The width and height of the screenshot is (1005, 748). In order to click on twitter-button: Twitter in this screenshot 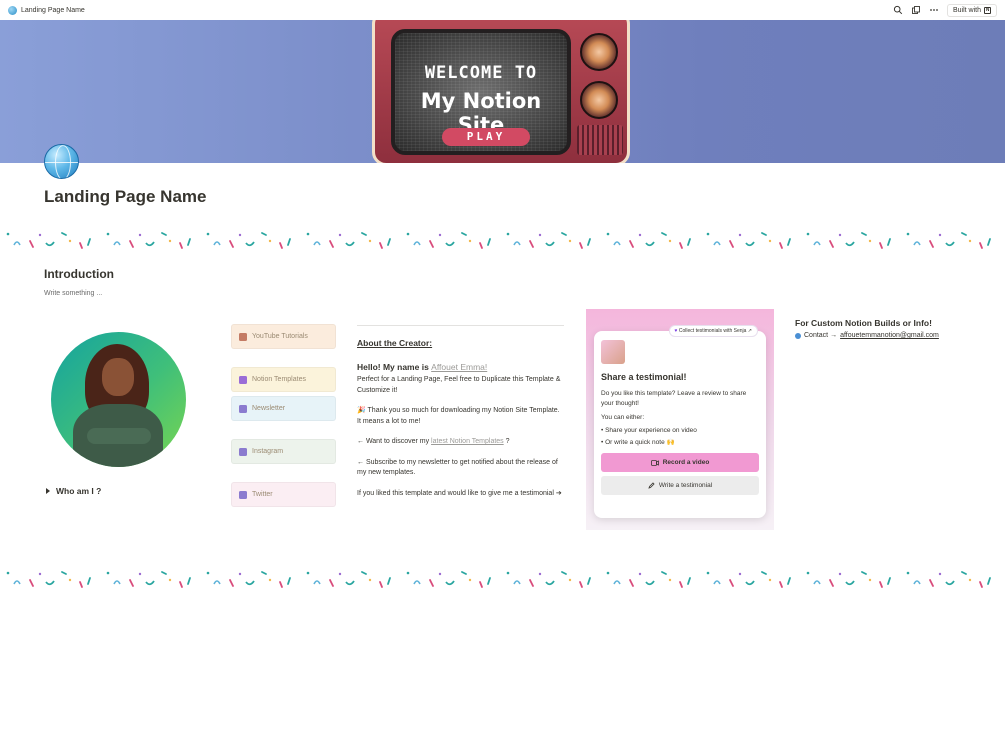, I will do `click(283, 494)`.